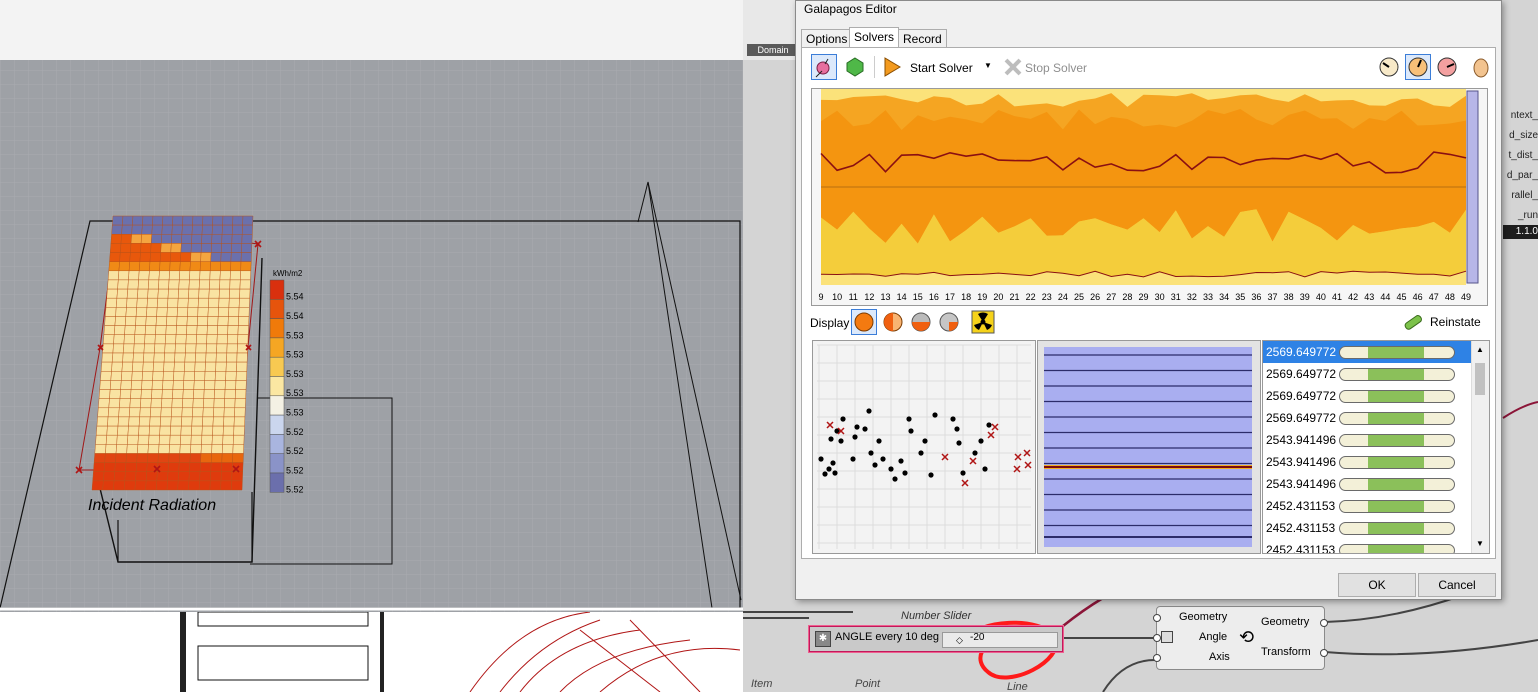  I want to click on reinstate-label: Reinstate, so click(1455, 322).